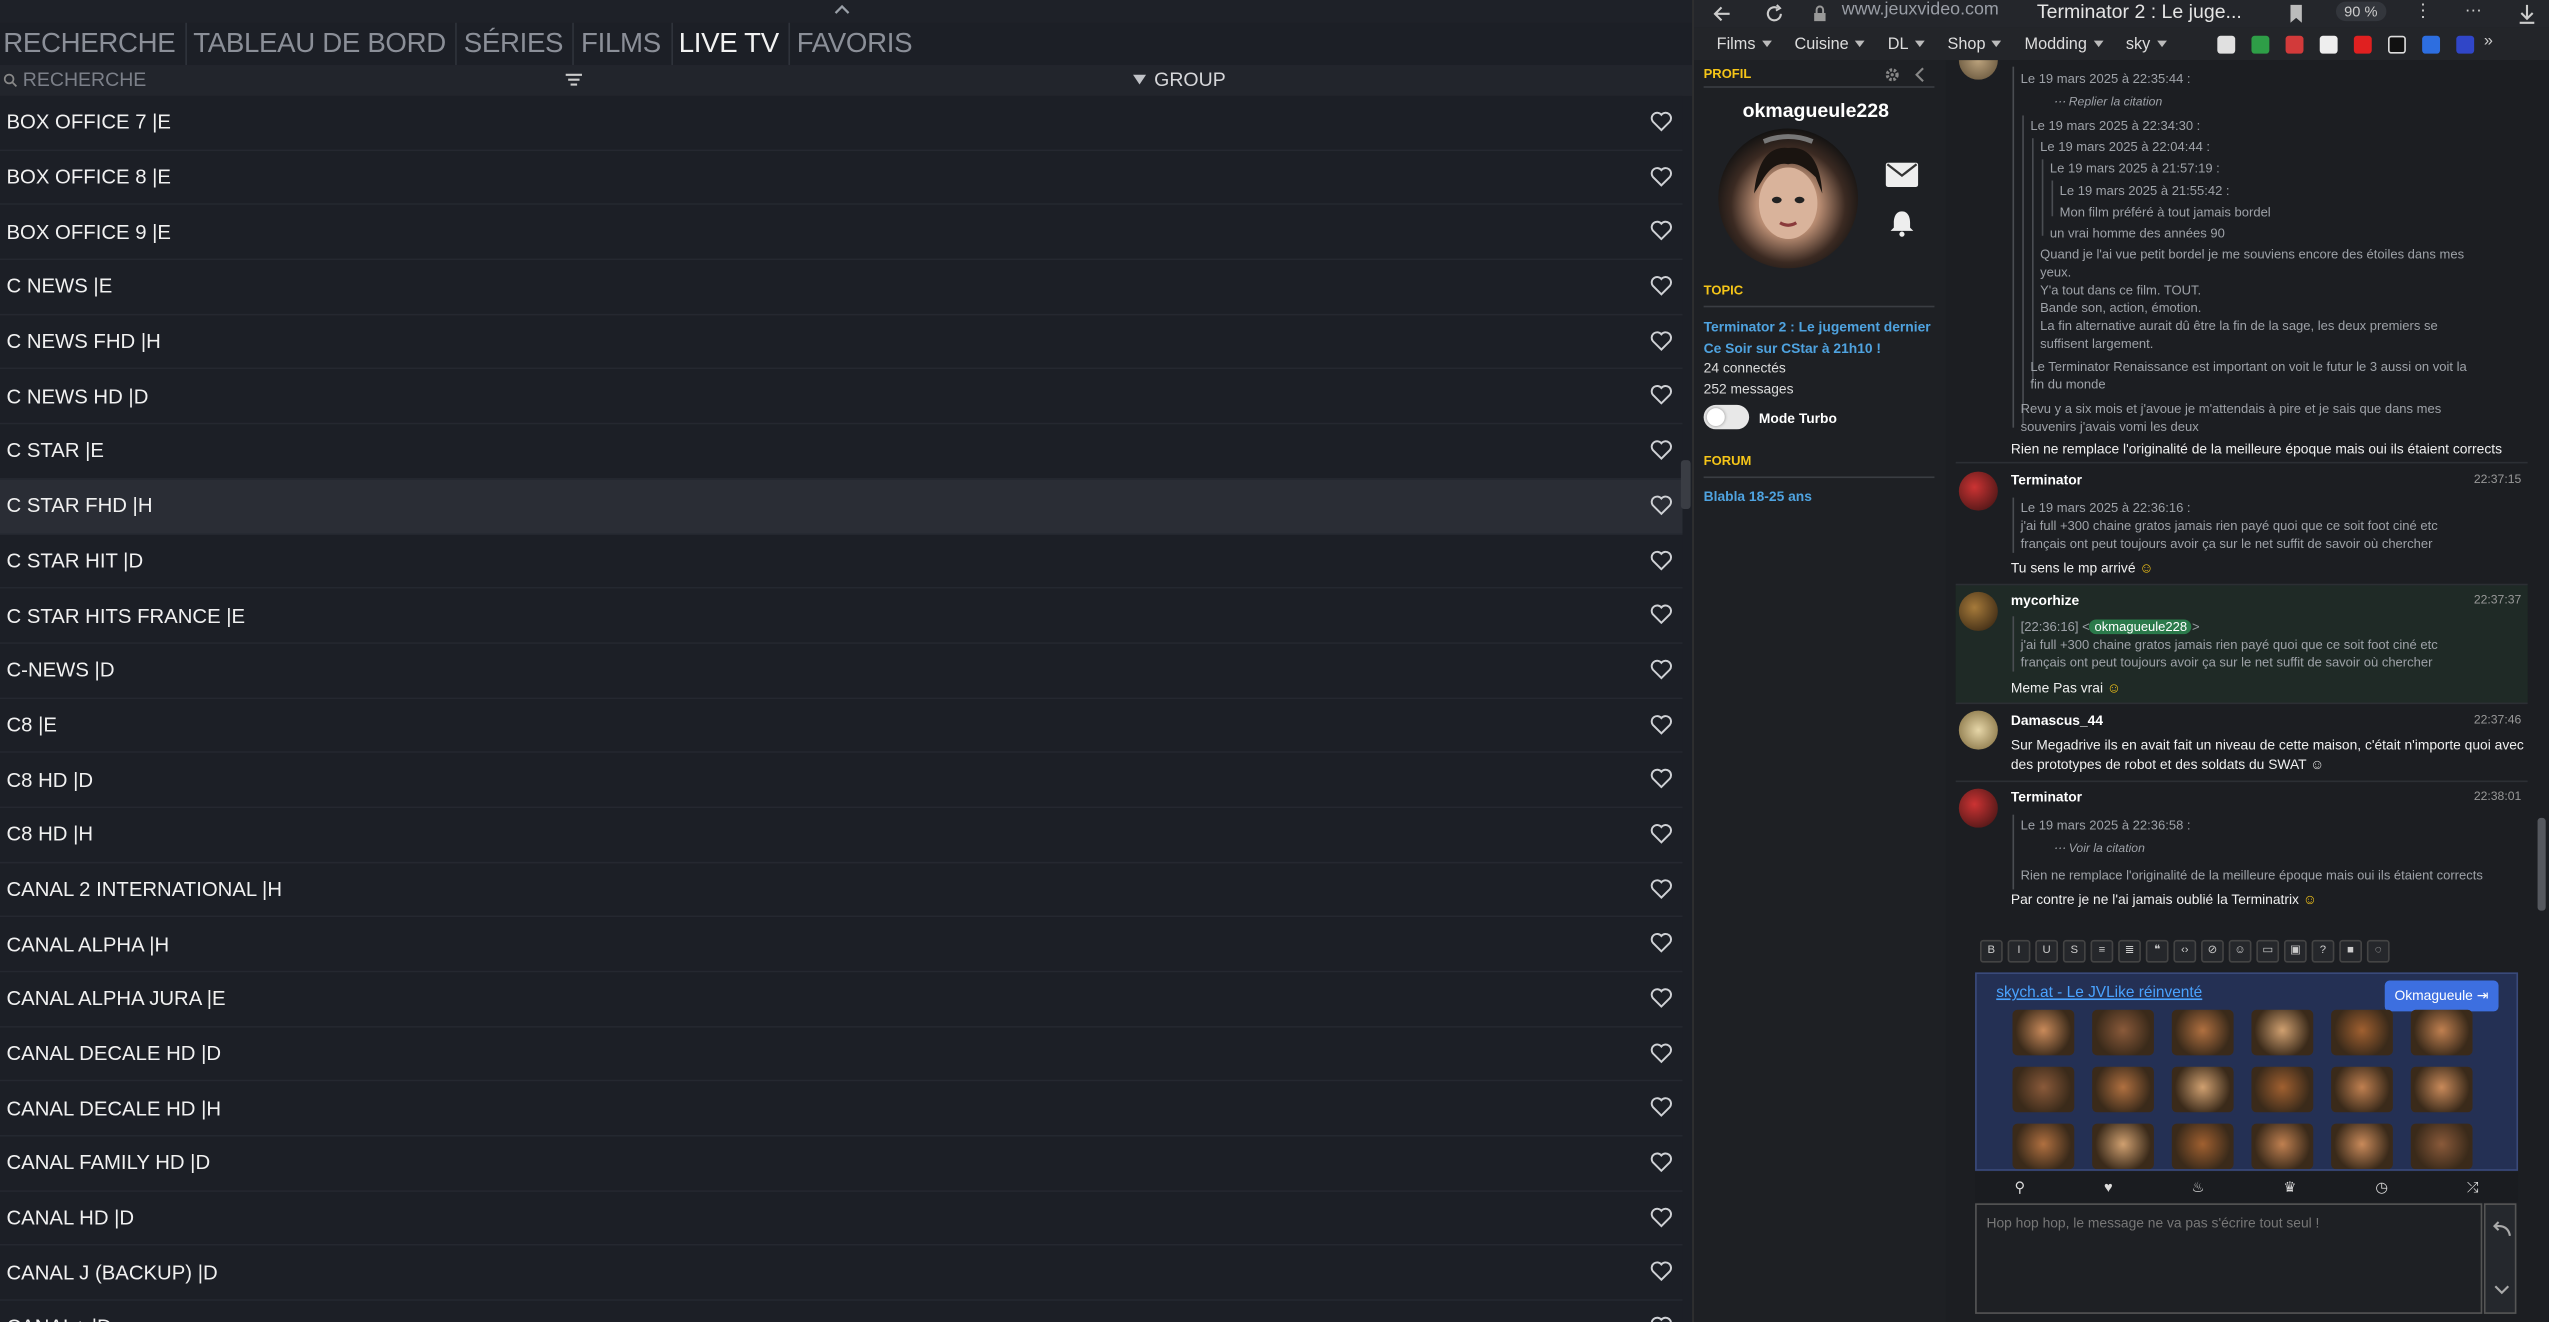  I want to click on fire-icon: ♨, so click(2197, 1187).